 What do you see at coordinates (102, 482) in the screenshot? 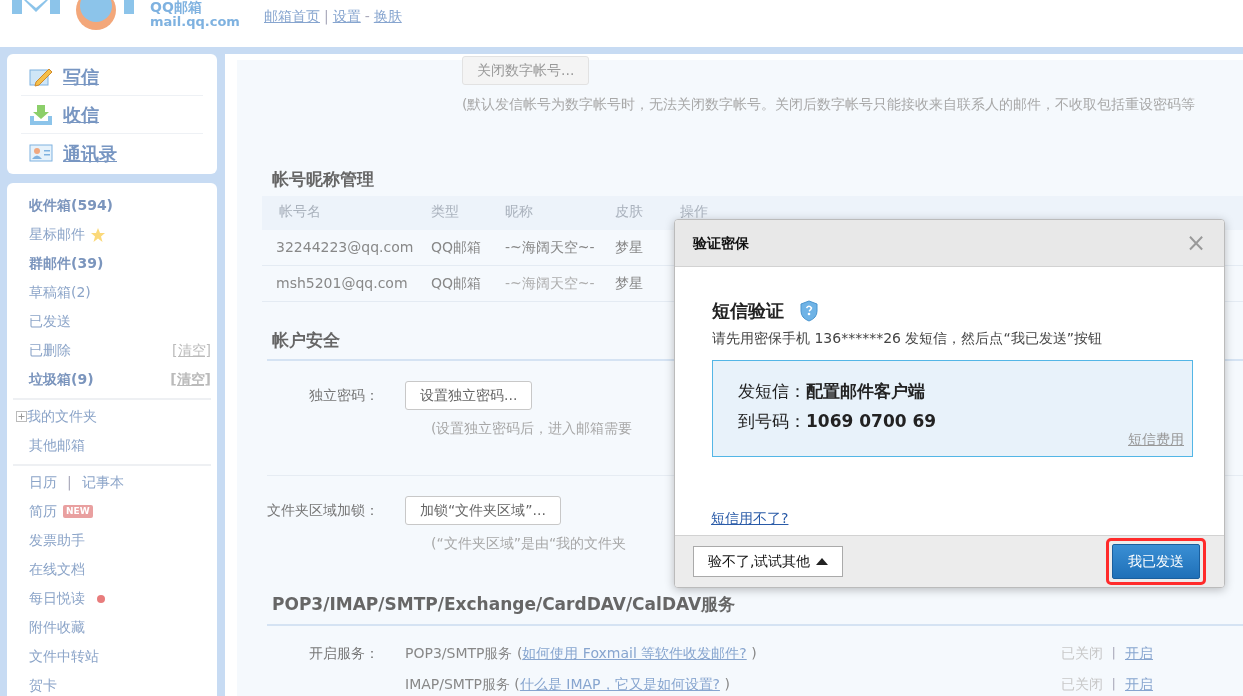
I see `folder-link: 记事本` at bounding box center [102, 482].